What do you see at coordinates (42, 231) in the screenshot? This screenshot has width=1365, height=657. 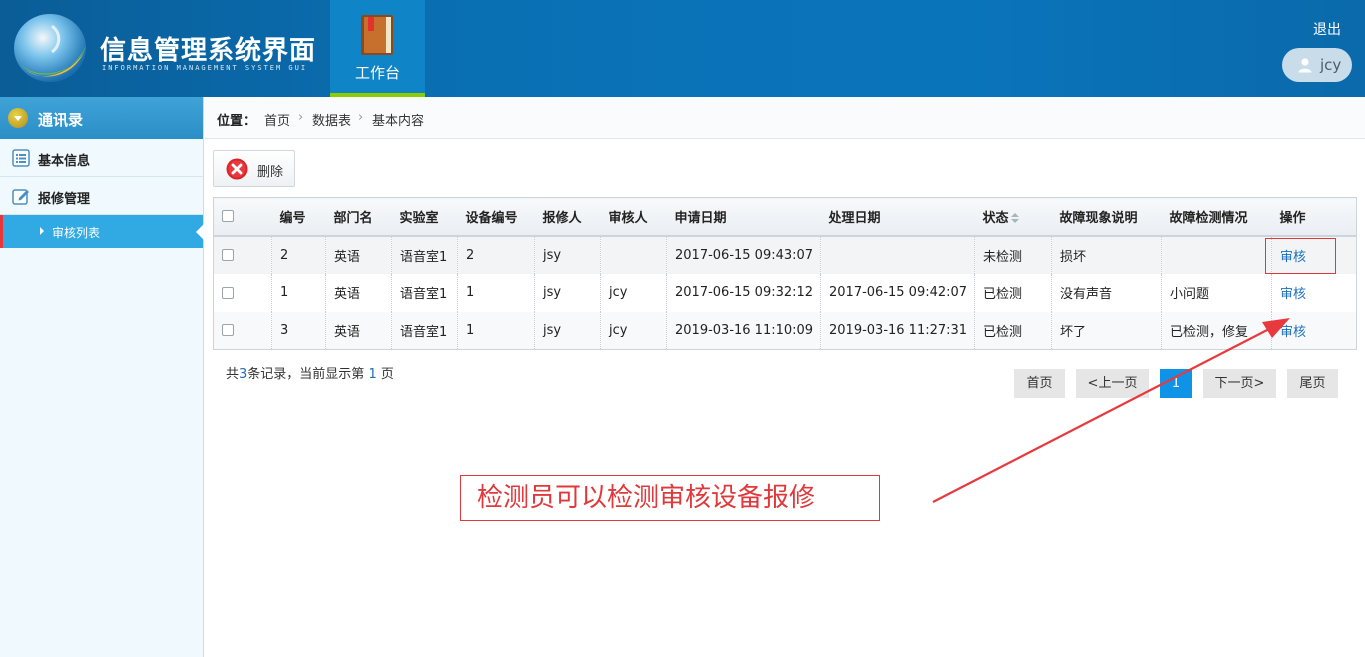 I see `caret-right-icon` at bounding box center [42, 231].